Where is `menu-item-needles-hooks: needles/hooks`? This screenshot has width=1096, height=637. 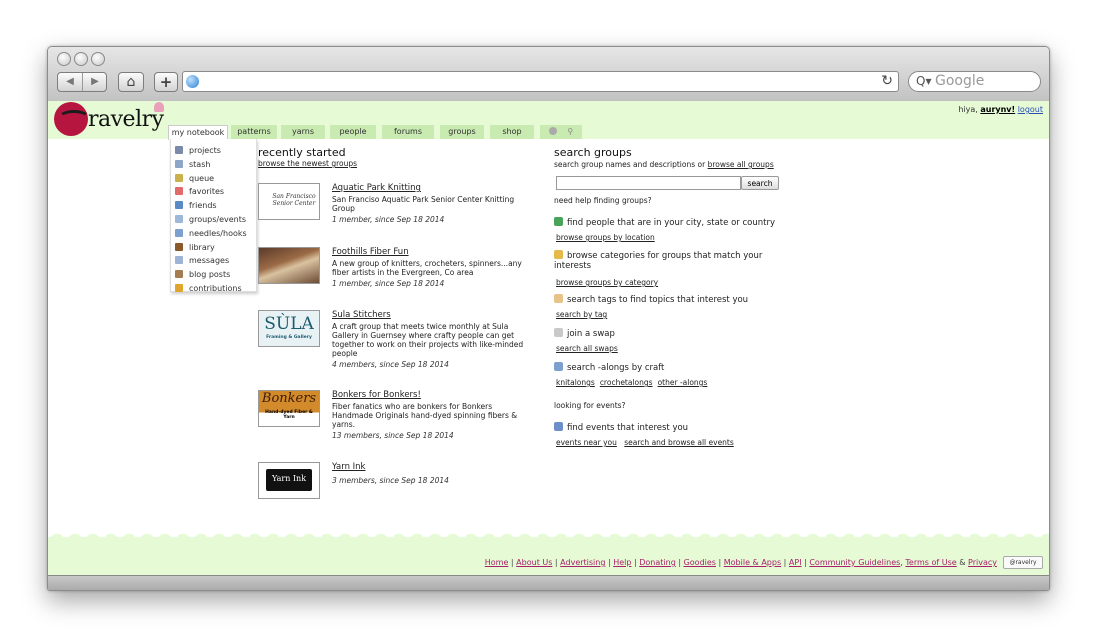
menu-item-needles-hooks: needles/hooks is located at coordinates (211, 235).